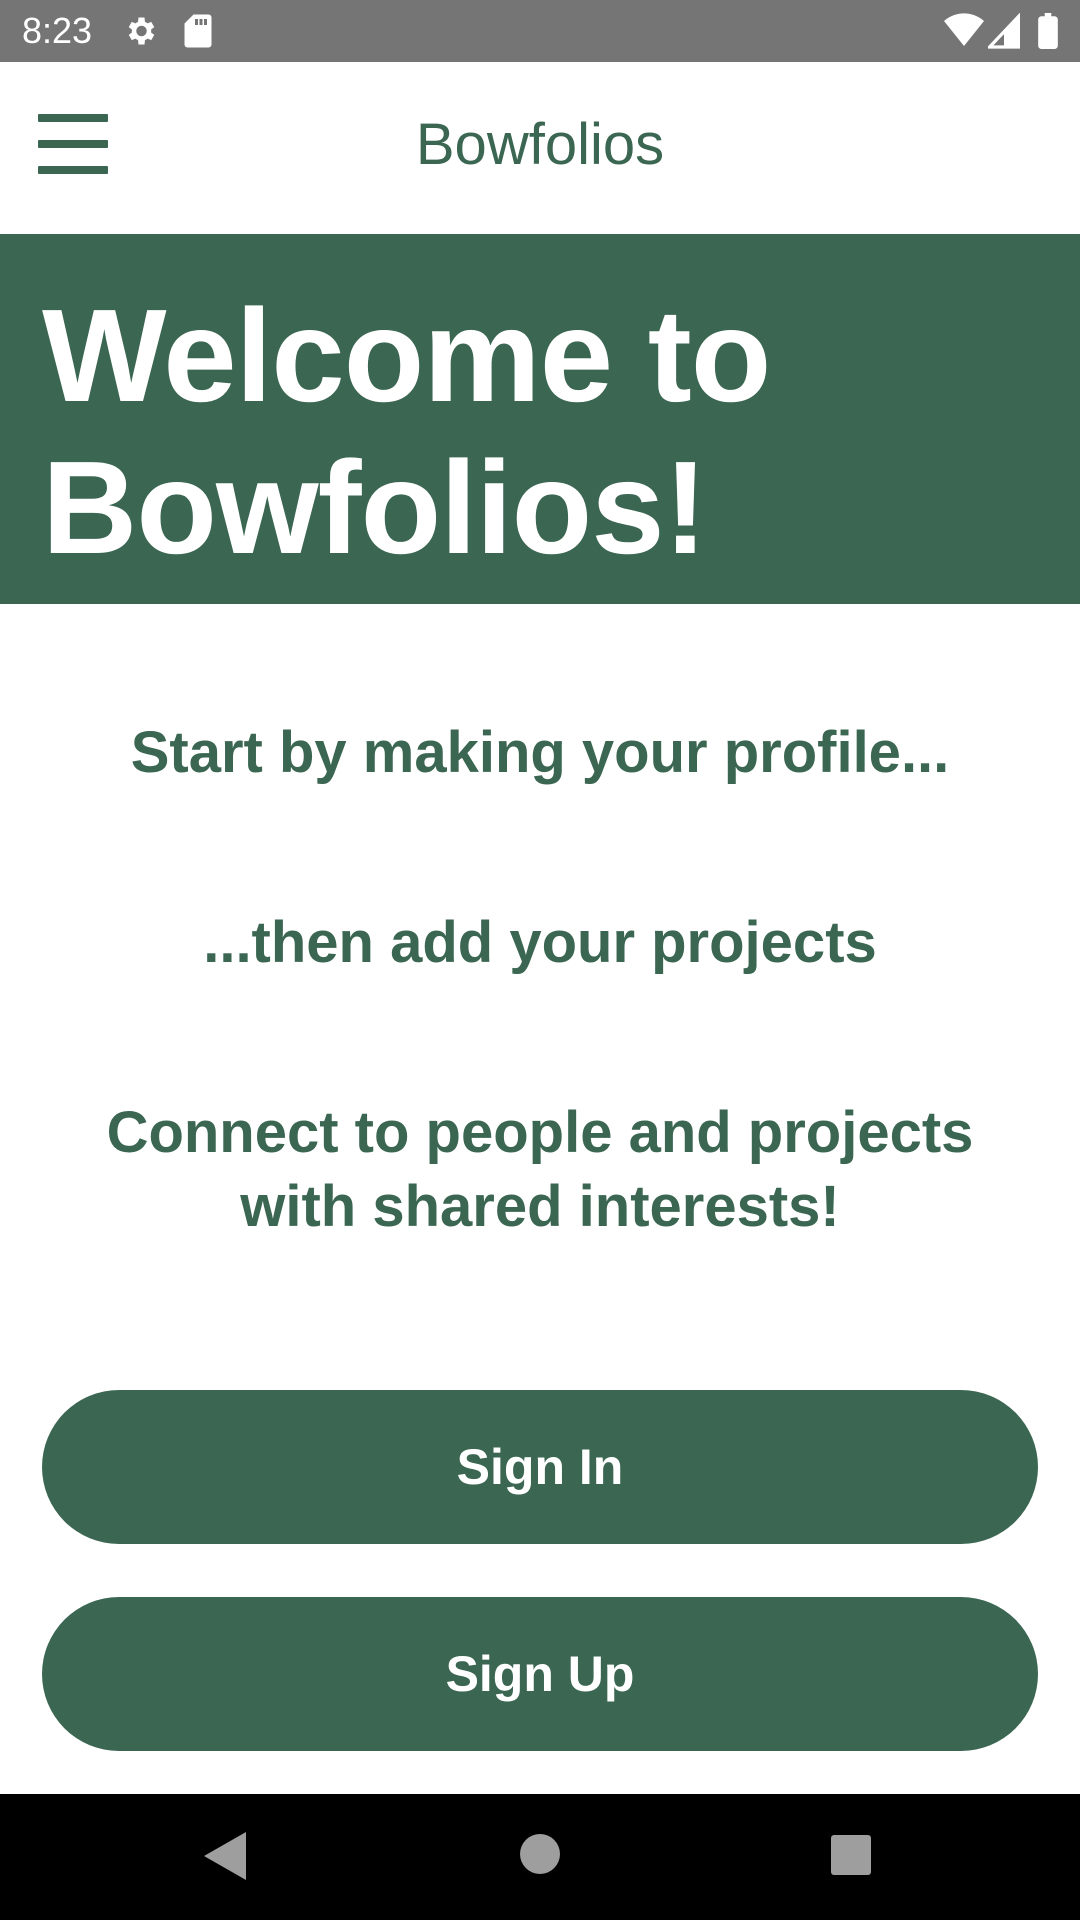  I want to click on tagline-connect-line1: Connect to people and projects, so click(540, 1132).